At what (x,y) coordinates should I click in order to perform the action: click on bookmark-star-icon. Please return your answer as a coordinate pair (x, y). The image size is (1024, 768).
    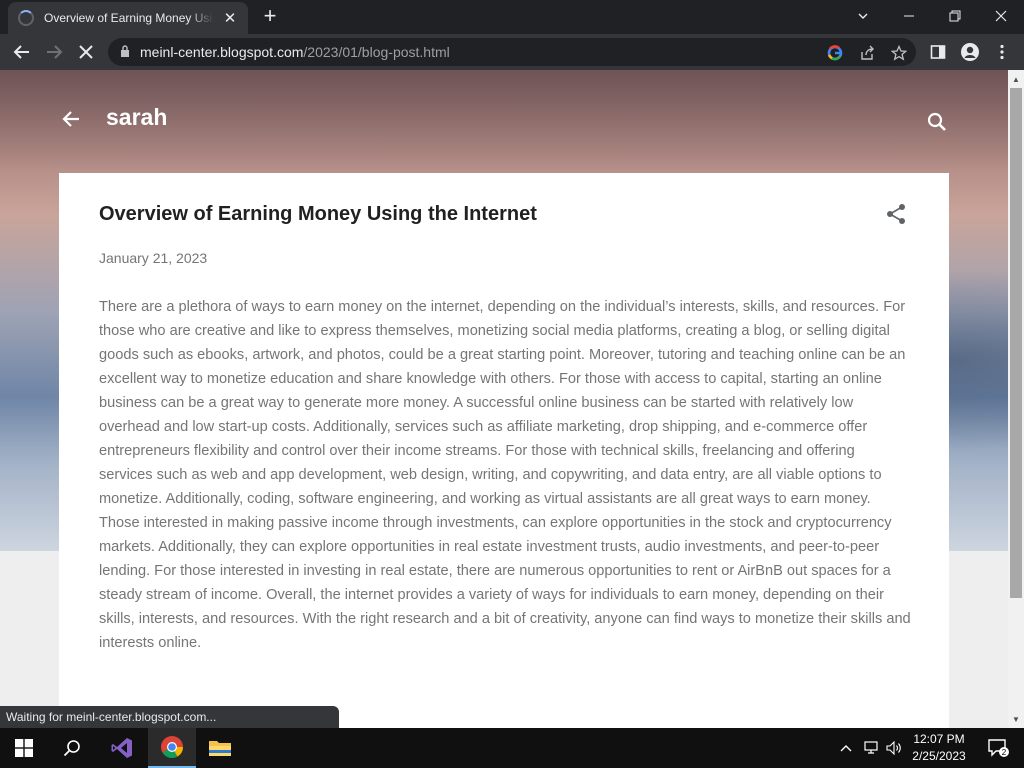
    Looking at the image, I should click on (899, 53).